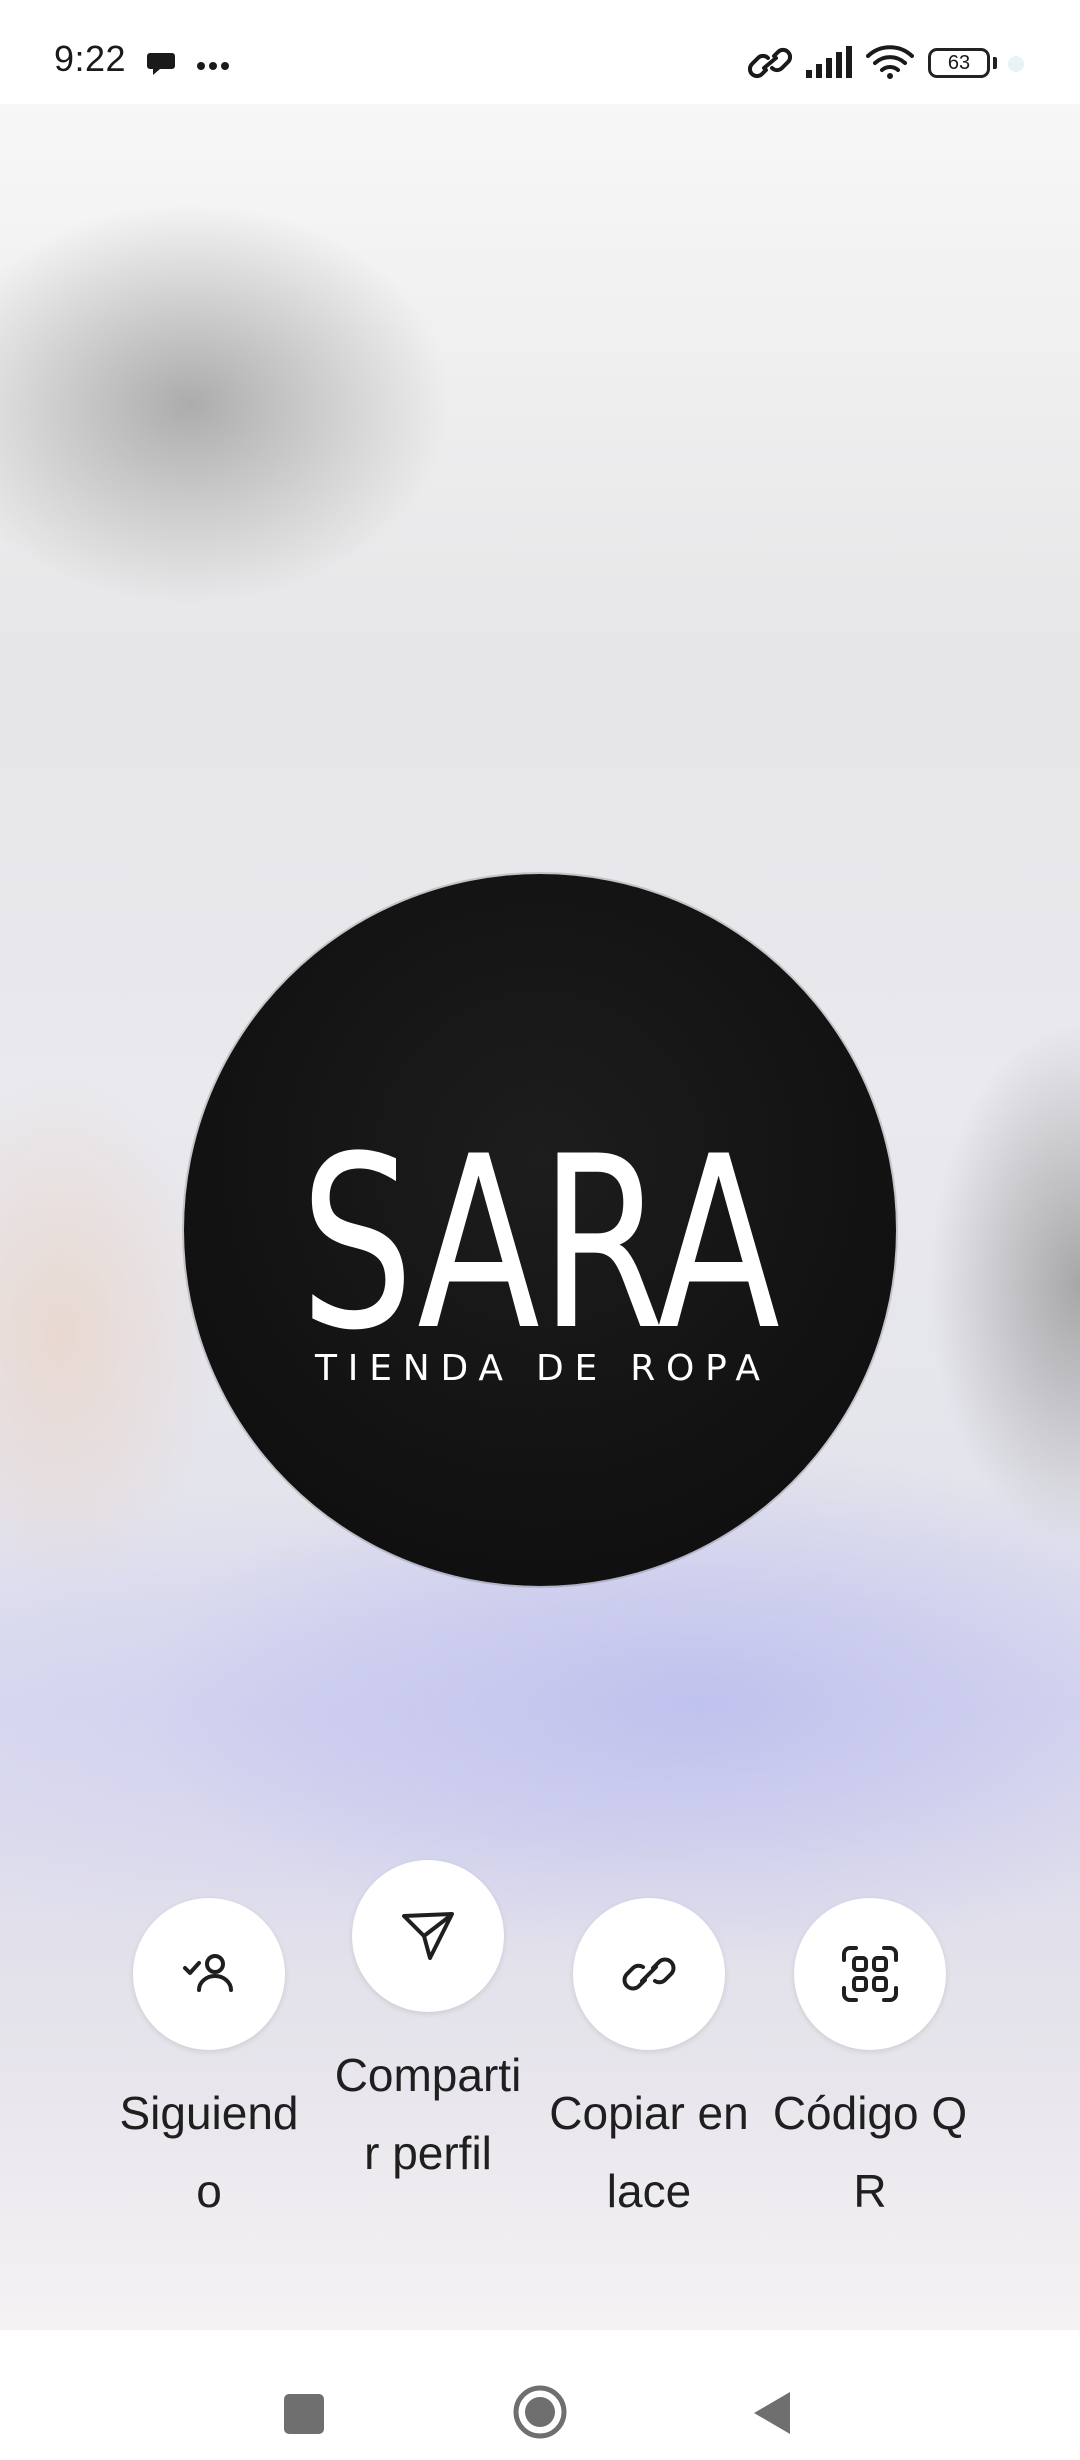 Image resolution: width=1080 pixels, height=2460 pixels. What do you see at coordinates (830, 63) in the screenshot?
I see `signal-icon` at bounding box center [830, 63].